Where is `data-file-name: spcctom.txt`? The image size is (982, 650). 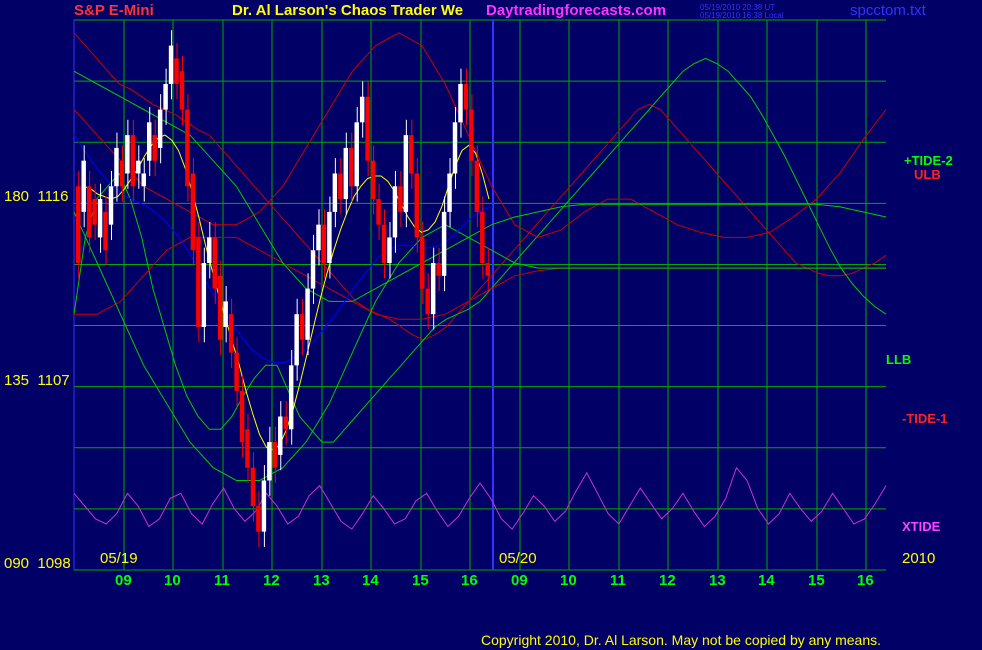 data-file-name: spcctom.txt is located at coordinates (888, 10).